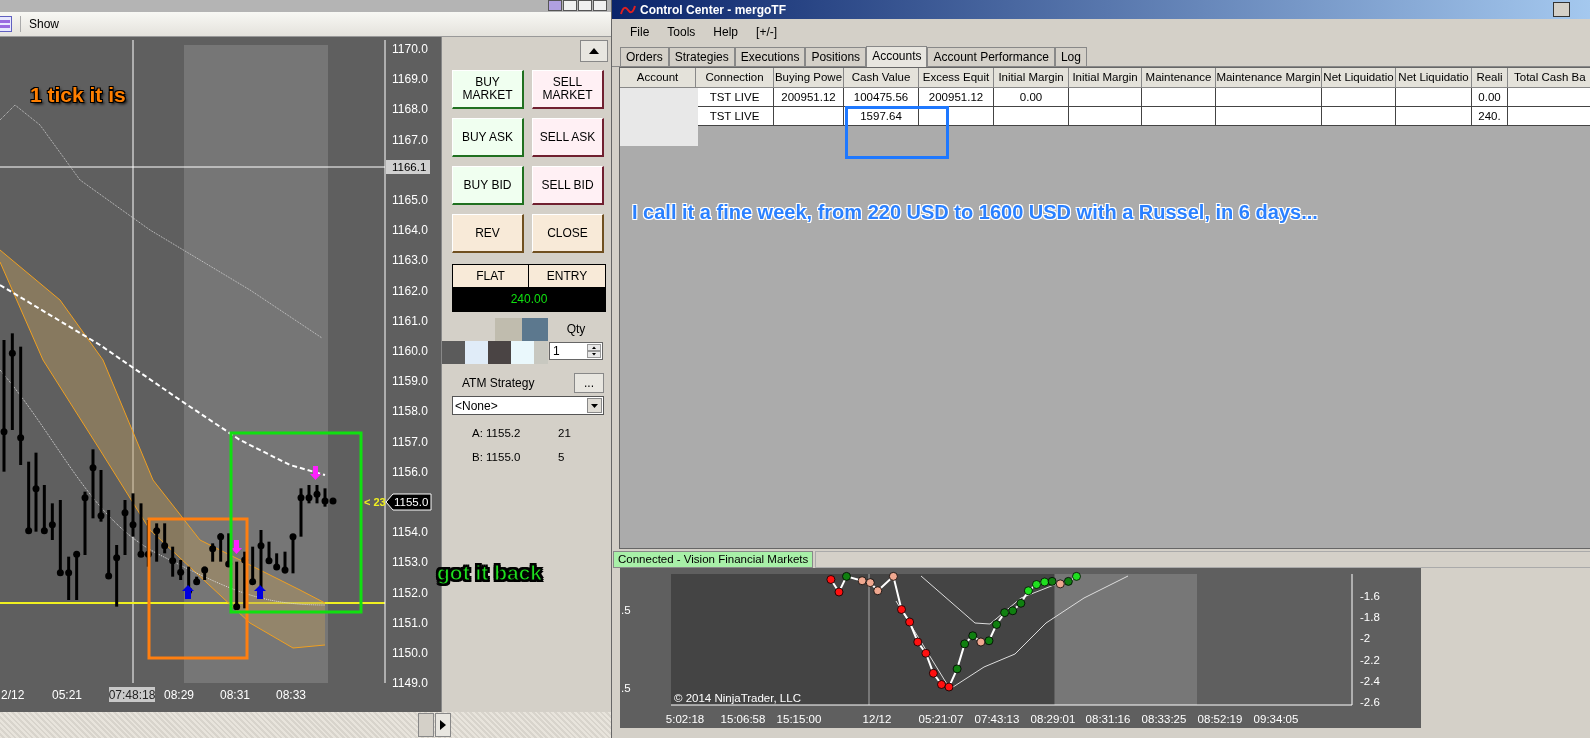 The image size is (1590, 738). What do you see at coordinates (528, 406) in the screenshot?
I see `atm-strategy-dropdown: <None>` at bounding box center [528, 406].